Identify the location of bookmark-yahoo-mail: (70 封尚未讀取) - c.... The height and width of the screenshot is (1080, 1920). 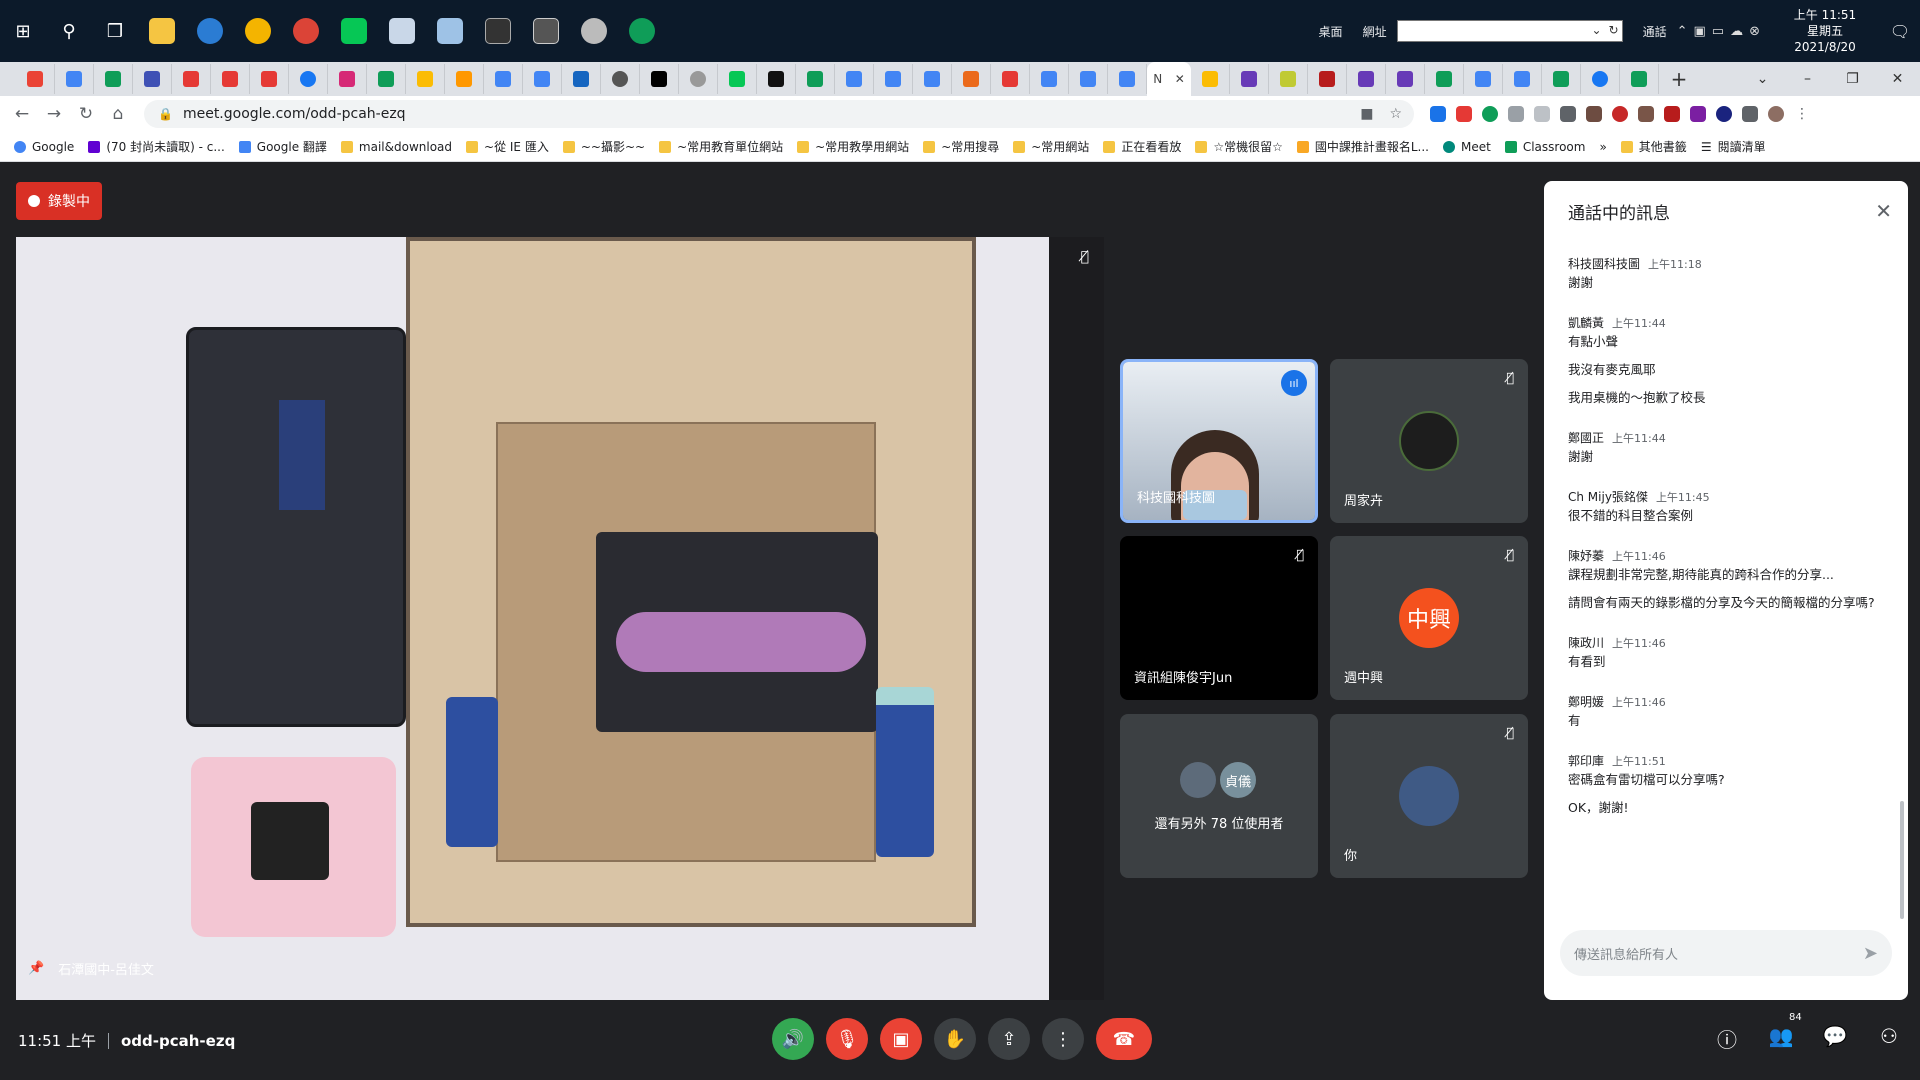
(156, 146).